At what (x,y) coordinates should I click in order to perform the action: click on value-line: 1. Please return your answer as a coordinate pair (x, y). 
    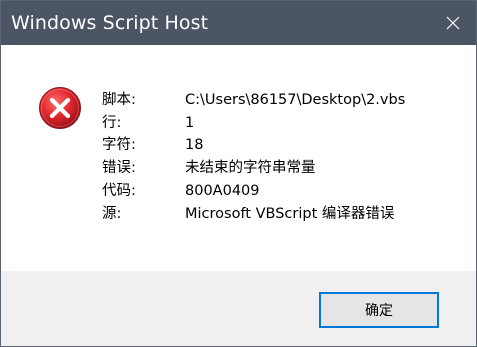
    Looking at the image, I should click on (190, 122).